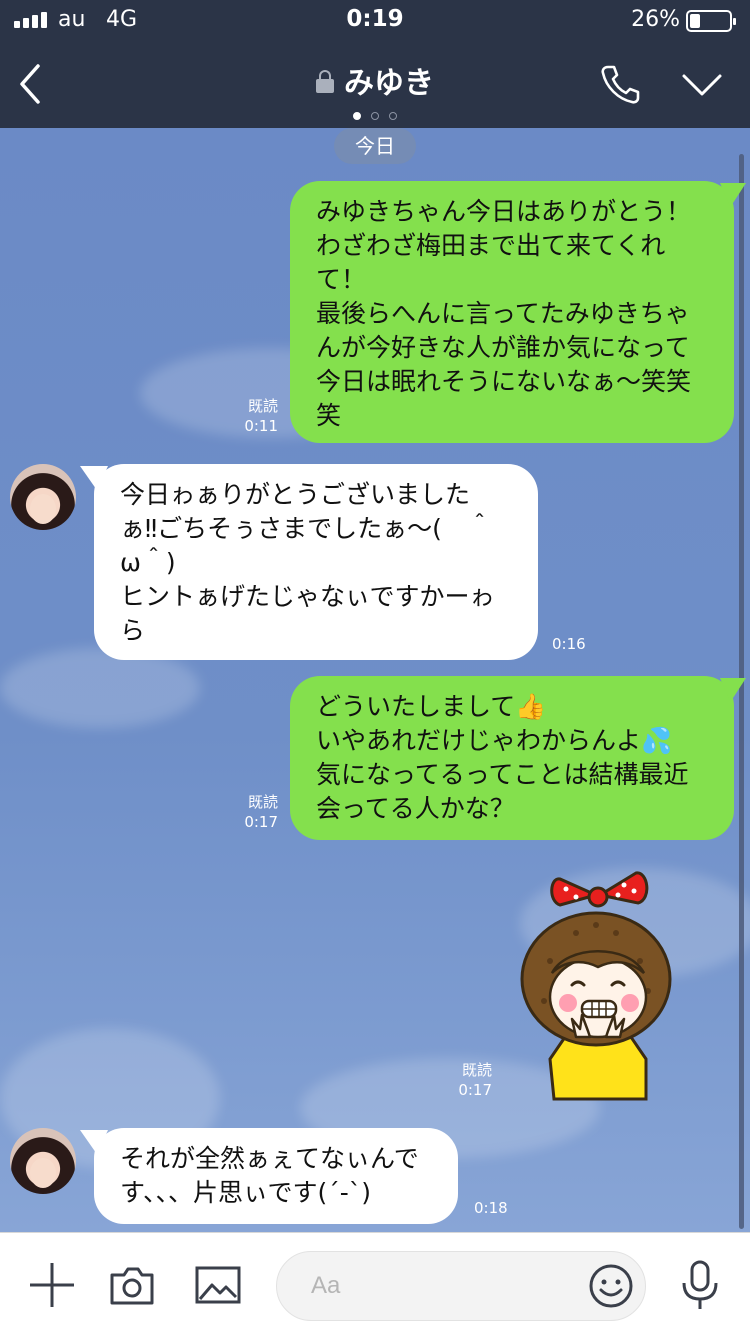 The width and height of the screenshot is (750, 1334). I want to click on message-input-bar: Aa, so click(375, 1283).